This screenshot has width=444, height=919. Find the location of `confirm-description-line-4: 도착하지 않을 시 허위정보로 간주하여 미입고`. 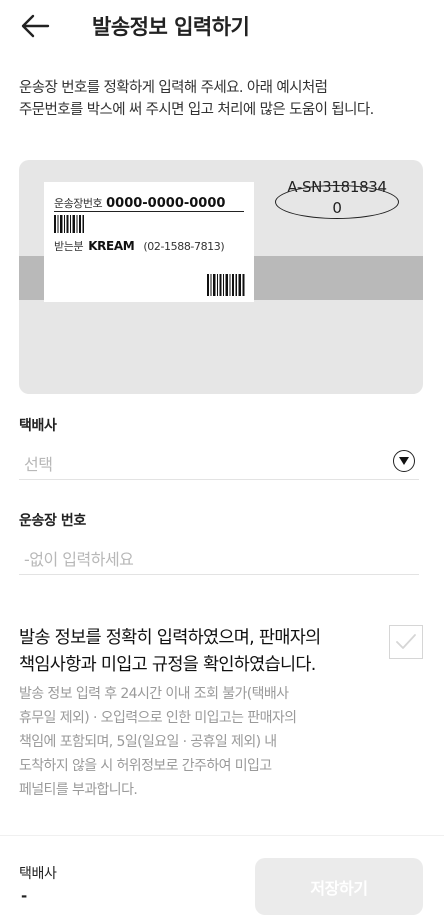

confirm-description-line-4: 도착하지 않을 시 허위정보로 간주하여 미입고 is located at coordinates (145, 766).